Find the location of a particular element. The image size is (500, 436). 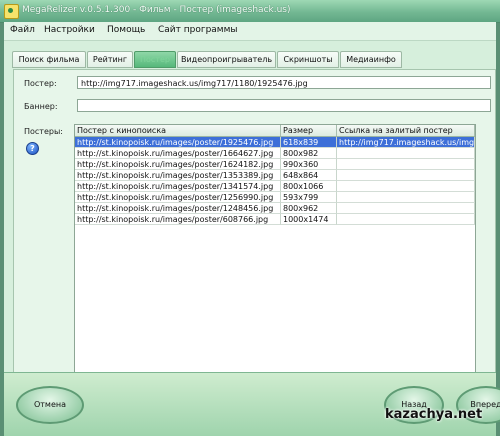

cell-size: 648x864 is located at coordinates (309, 175).